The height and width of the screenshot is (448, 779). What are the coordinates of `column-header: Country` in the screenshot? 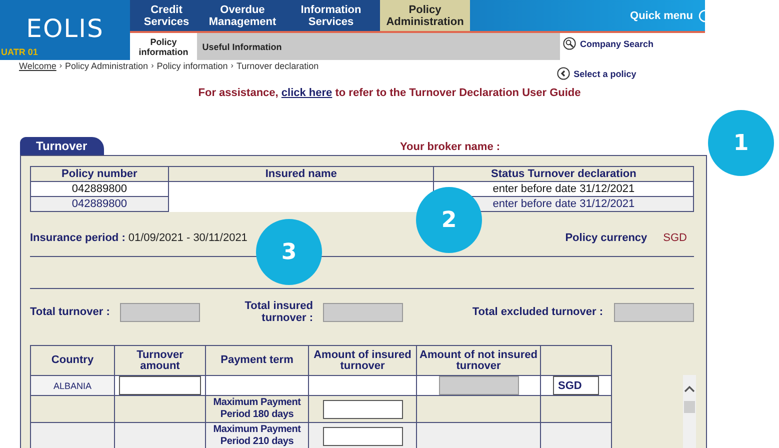 It's located at (72, 361).